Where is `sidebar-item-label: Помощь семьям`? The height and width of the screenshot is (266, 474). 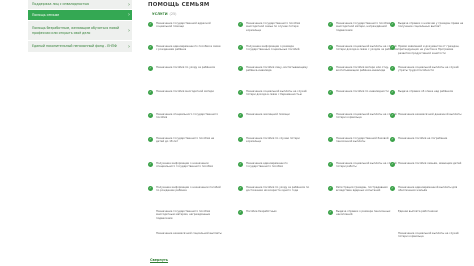 sidebar-item-label: Помощь семьям is located at coordinates (45, 14).